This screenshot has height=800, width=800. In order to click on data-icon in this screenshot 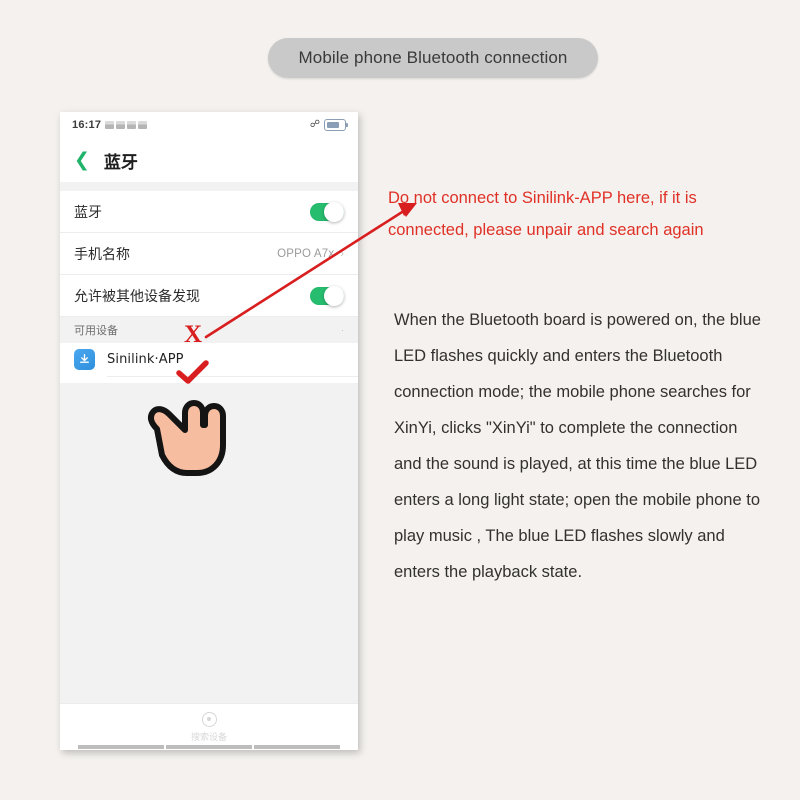, I will do `click(143, 125)`.